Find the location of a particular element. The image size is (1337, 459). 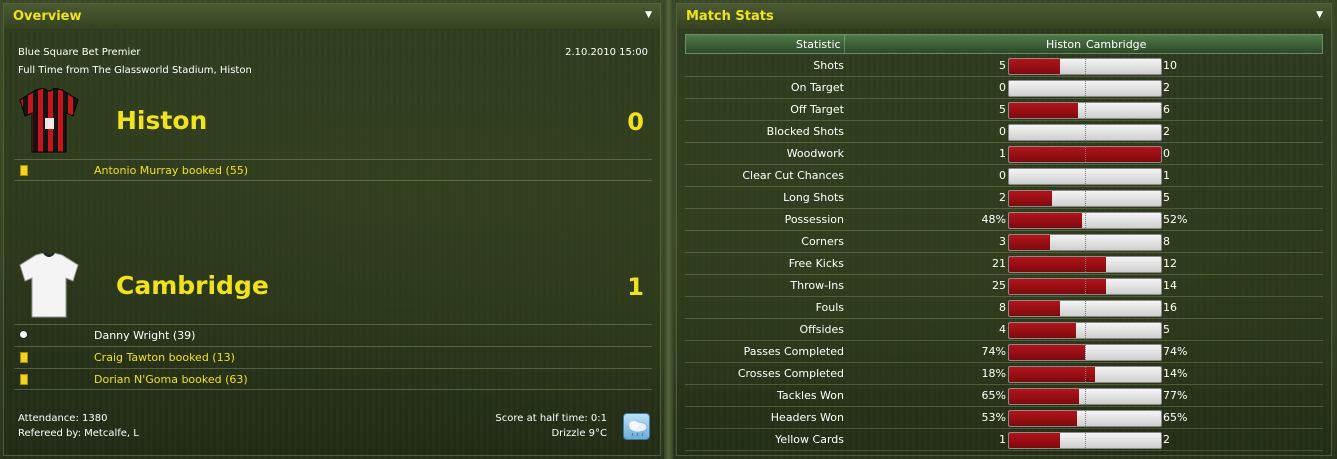

stat-row: Off Target 5 6 is located at coordinates (1004, 110).